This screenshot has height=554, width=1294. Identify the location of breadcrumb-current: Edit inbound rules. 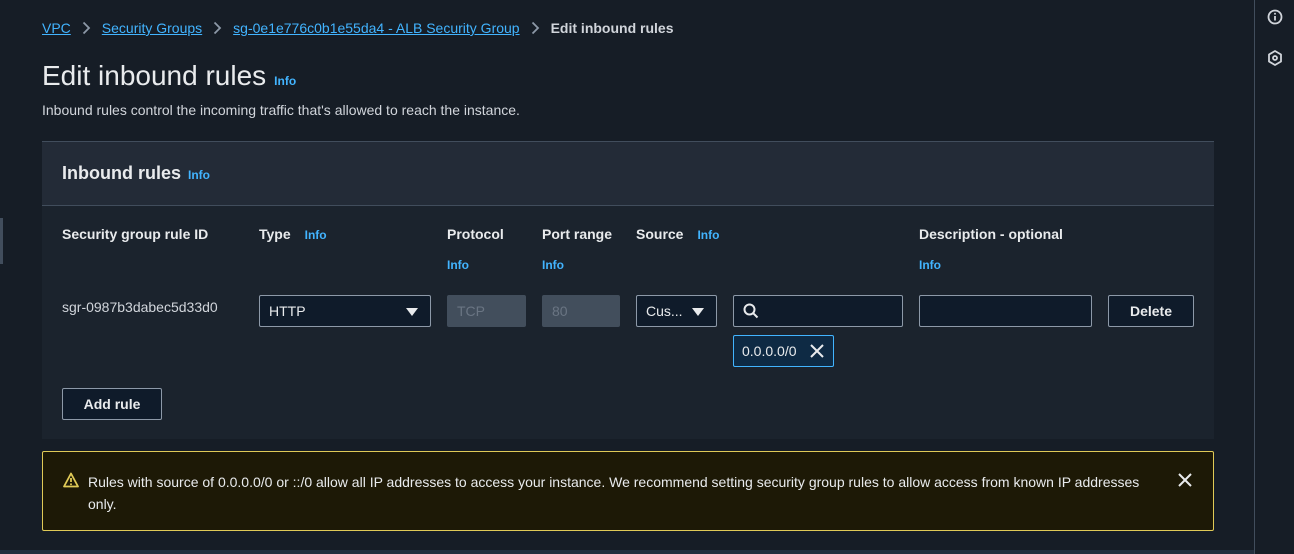
(612, 28).